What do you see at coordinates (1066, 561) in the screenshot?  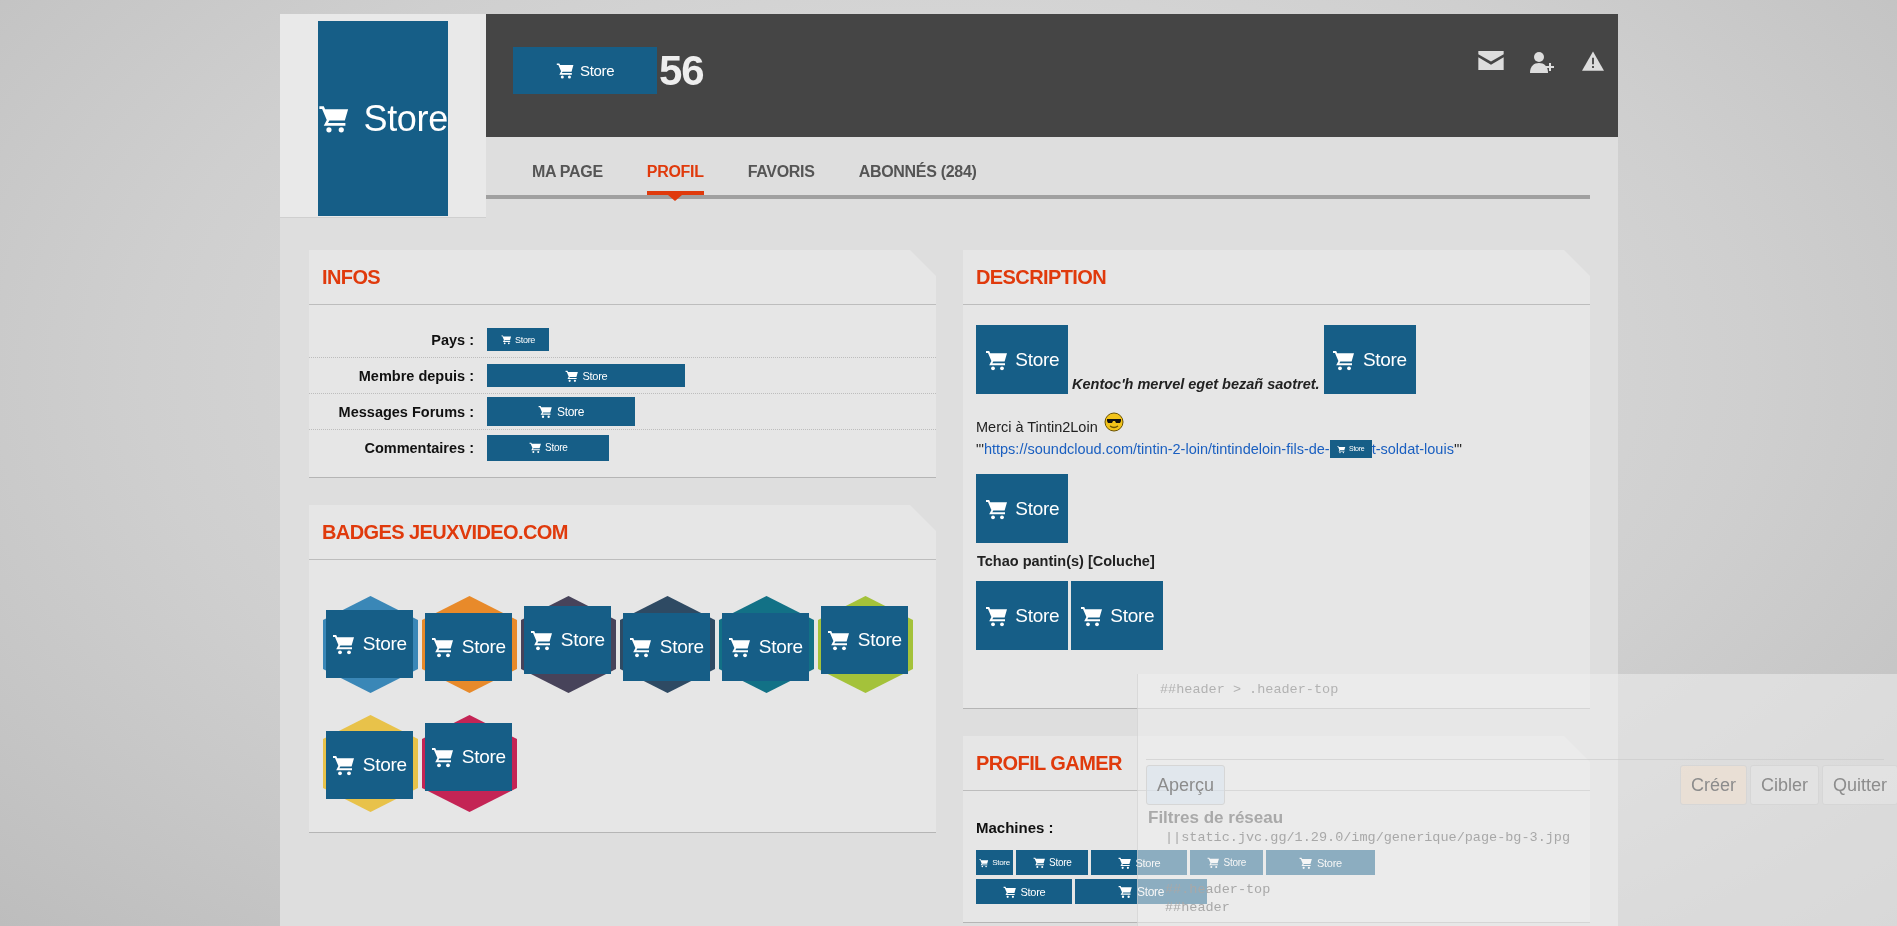 I see `signature-text: Tchao pantin(s) [Coluche]` at bounding box center [1066, 561].